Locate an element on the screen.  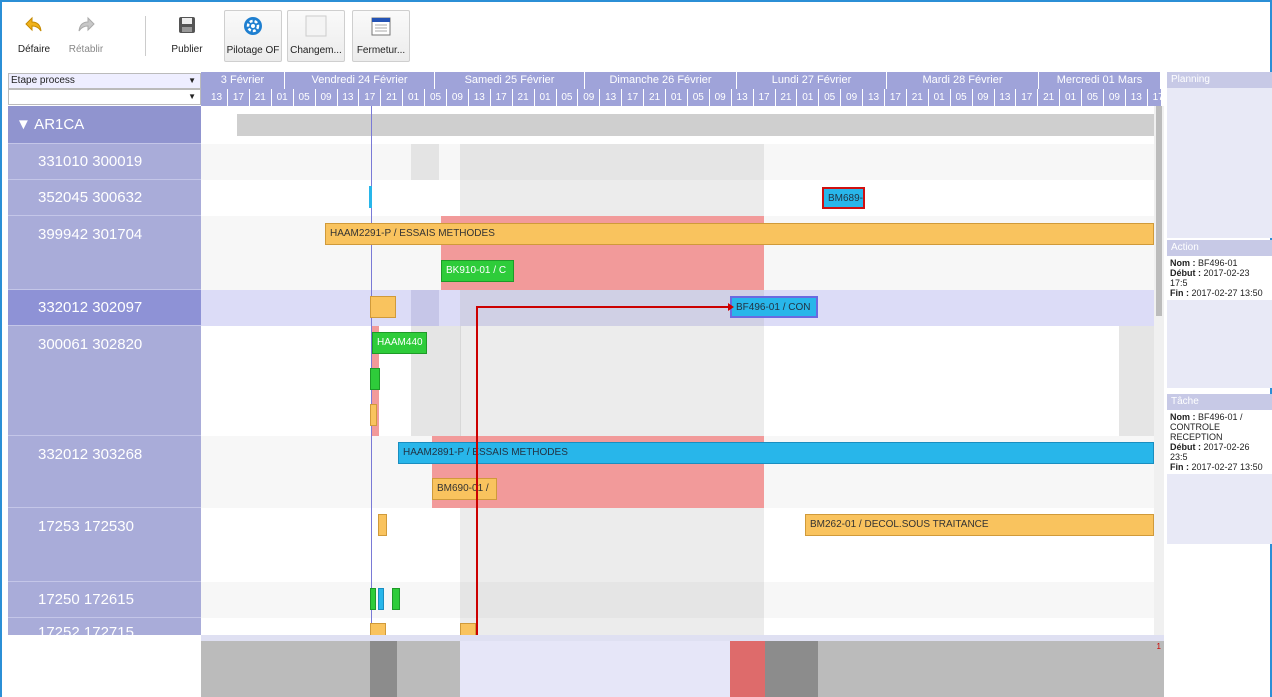
action-fin: 2017-02-27 13:50 is located at coordinates (1227, 293).